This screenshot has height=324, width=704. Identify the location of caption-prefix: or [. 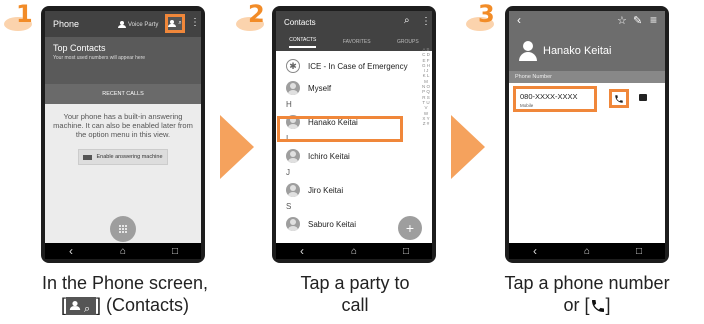
(576, 305).